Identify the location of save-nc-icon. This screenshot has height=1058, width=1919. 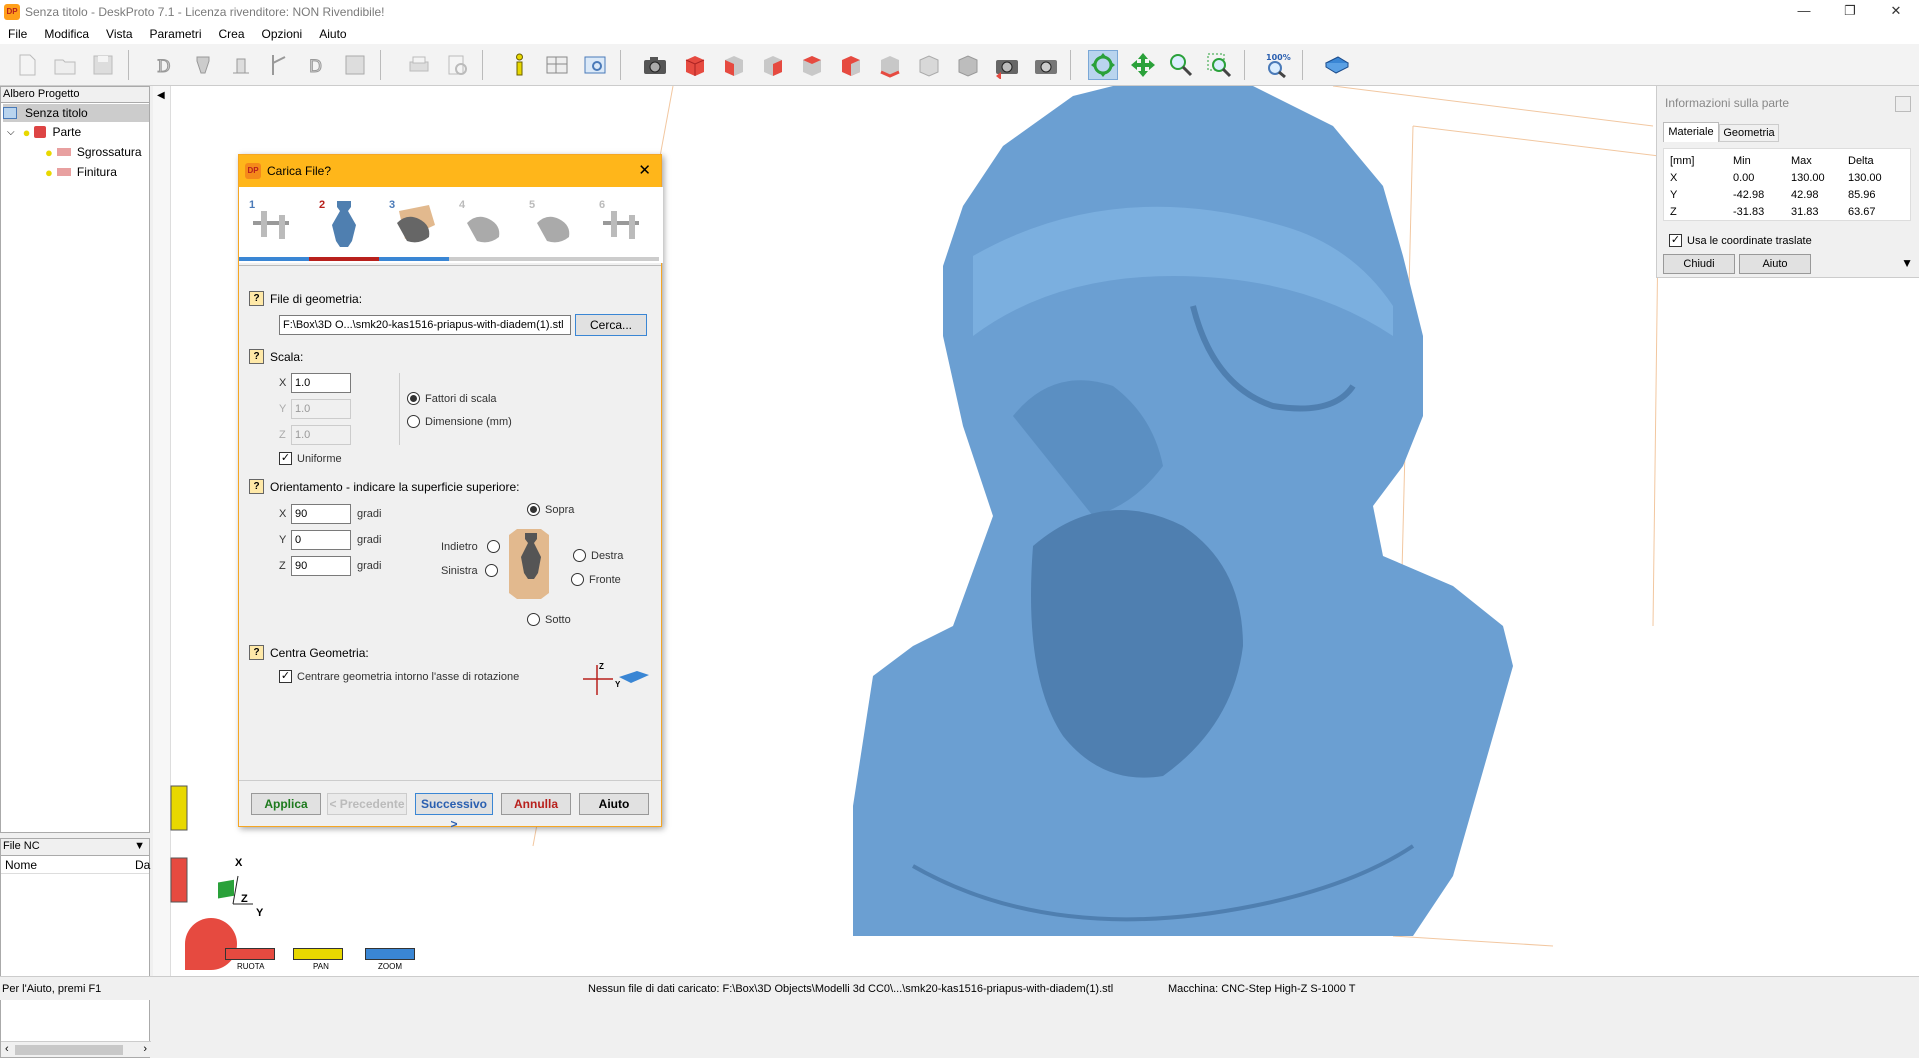
(355, 65).